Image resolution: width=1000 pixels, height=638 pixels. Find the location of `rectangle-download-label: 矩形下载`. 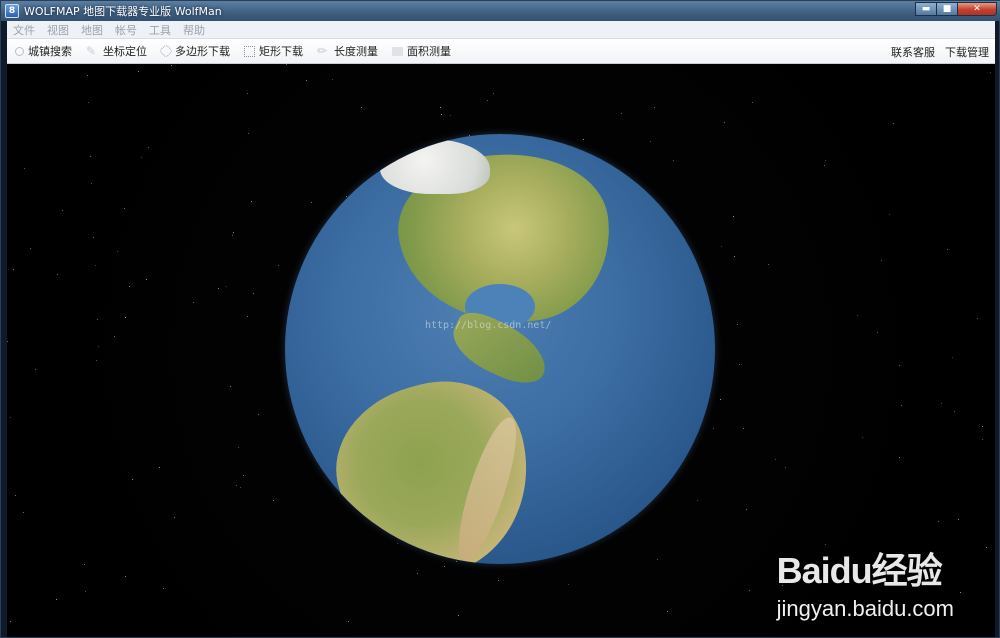

rectangle-download-label: 矩形下载 is located at coordinates (281, 51).